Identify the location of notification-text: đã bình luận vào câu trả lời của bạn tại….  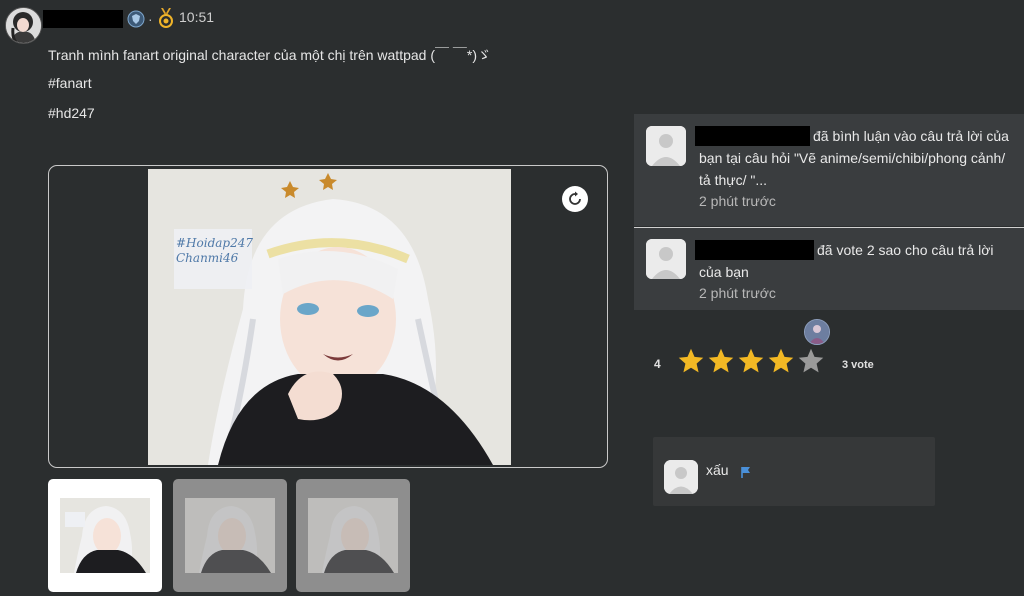
(854, 158).